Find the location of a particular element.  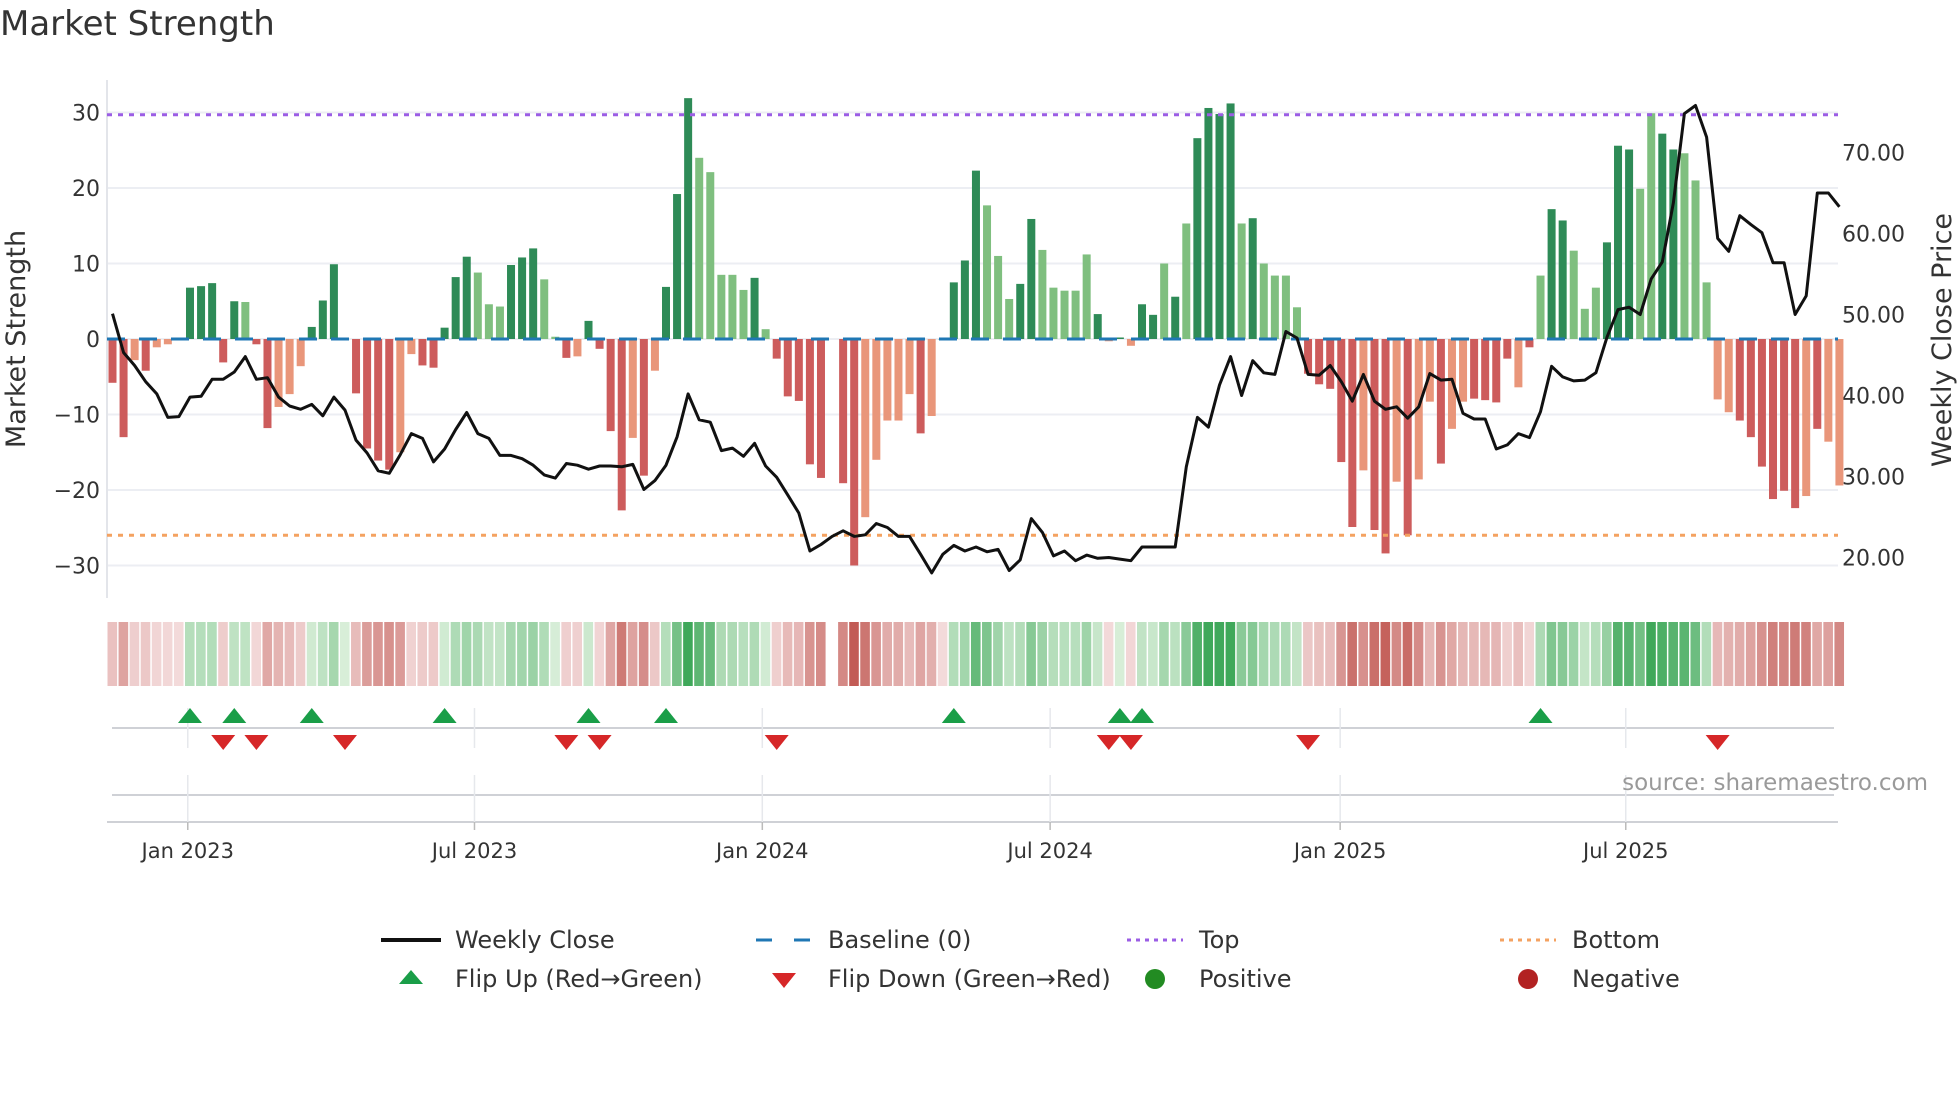

y-axis-title: Market Strength is located at coordinates (16, 339).